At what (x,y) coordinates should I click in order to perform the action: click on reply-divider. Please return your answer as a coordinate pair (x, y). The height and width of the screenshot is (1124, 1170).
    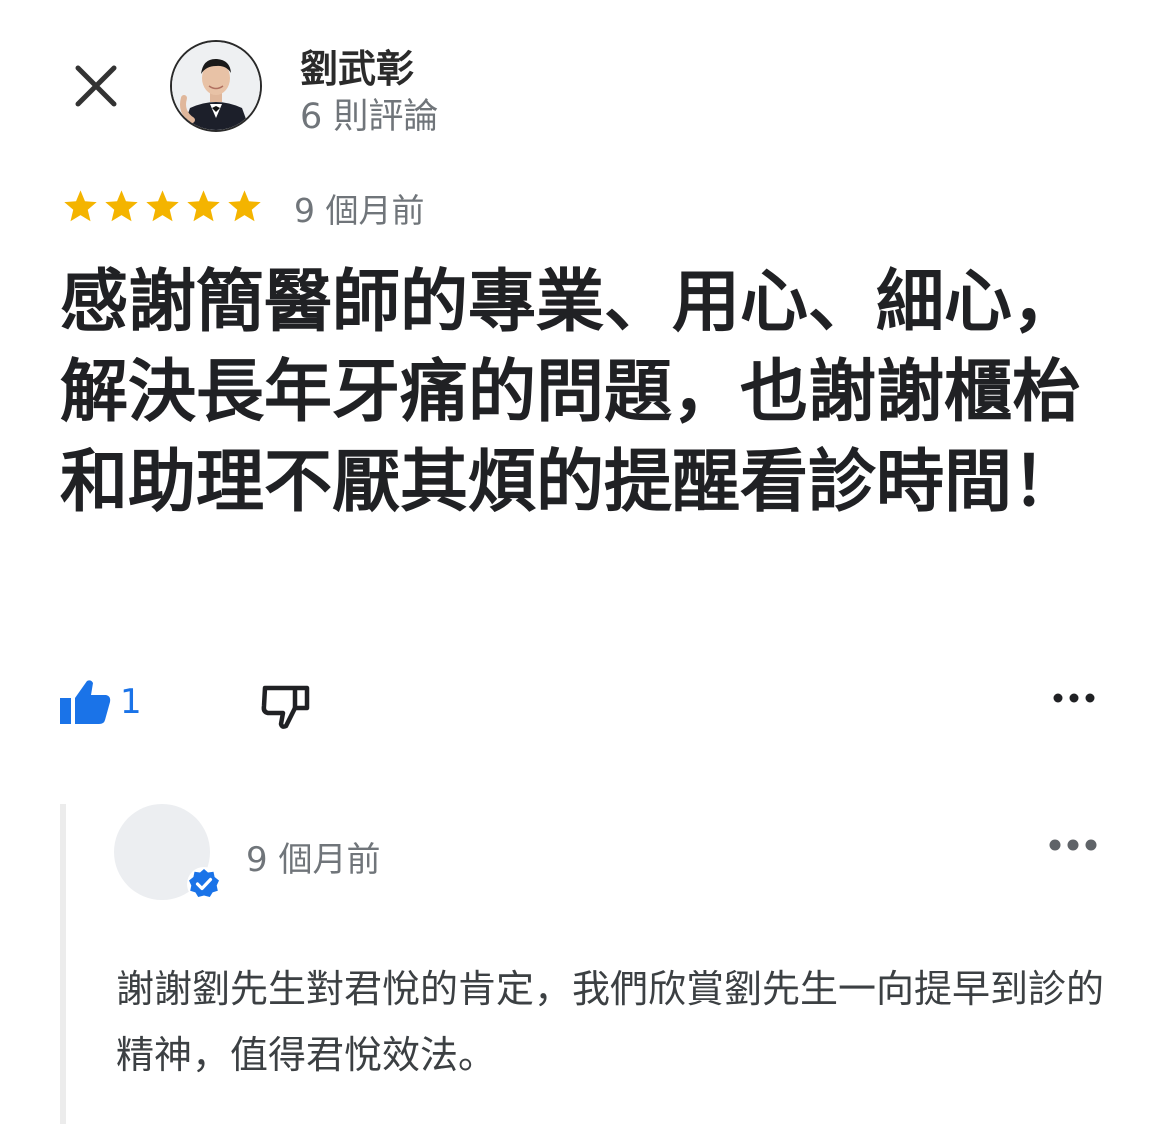
    Looking at the image, I should click on (63, 964).